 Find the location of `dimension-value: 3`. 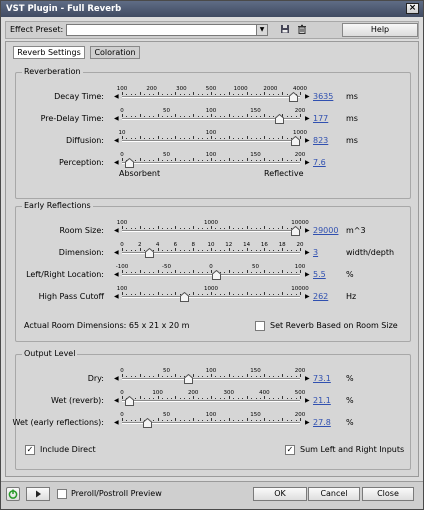

dimension-value: 3 is located at coordinates (315, 252).